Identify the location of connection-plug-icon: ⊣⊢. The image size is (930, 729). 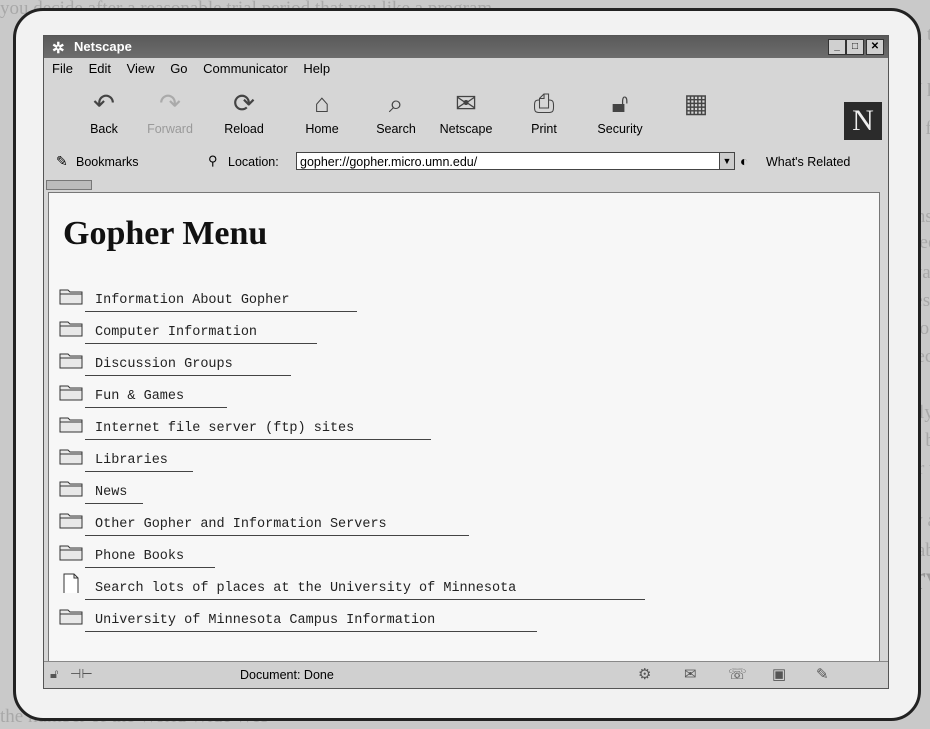
(81, 673).